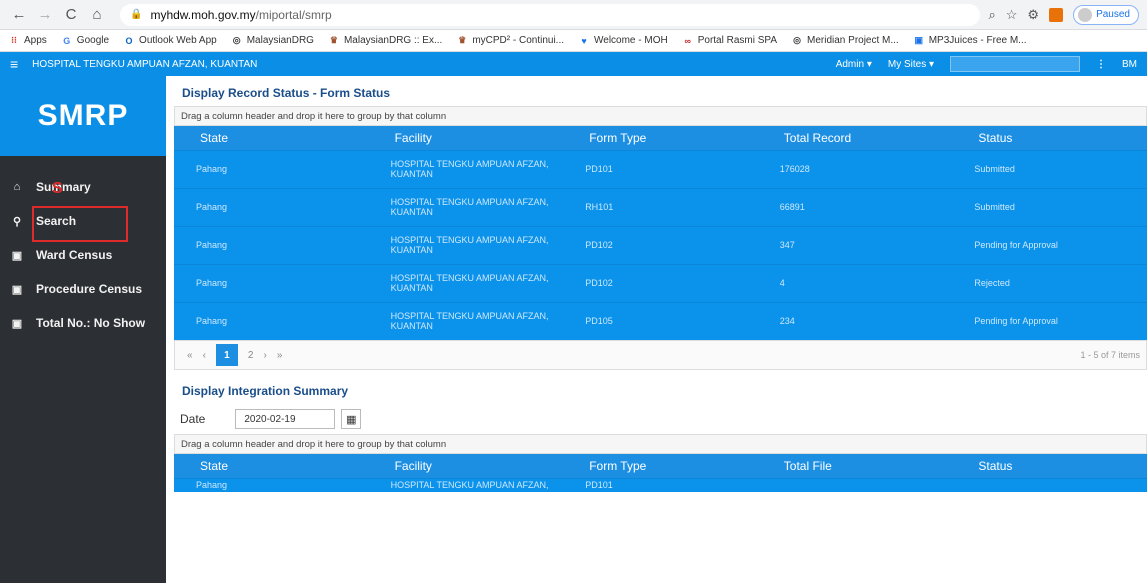  I want to click on bookmark-item: ∞ Portal Rasmi SPA, so click(730, 41).